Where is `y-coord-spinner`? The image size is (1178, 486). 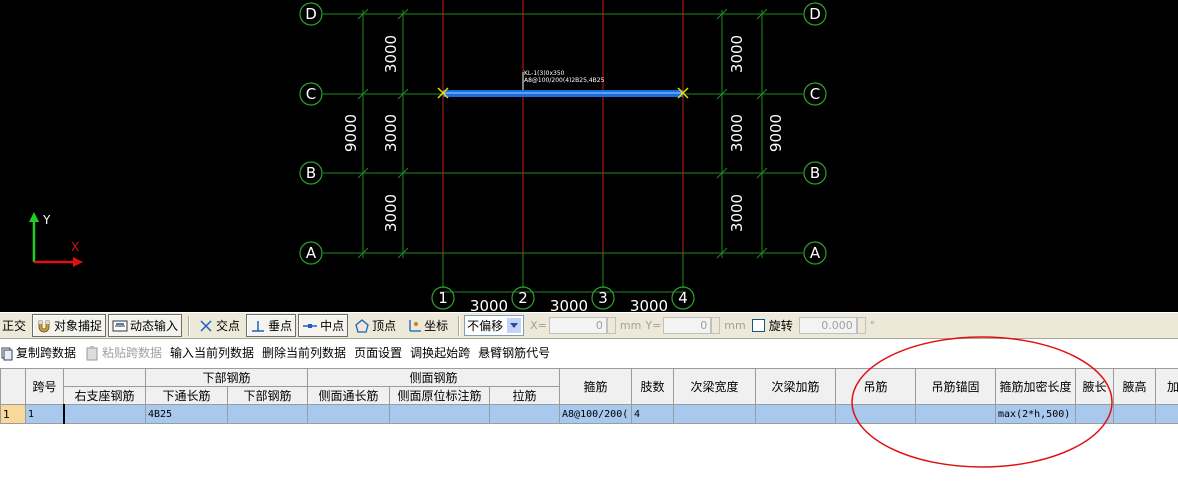 y-coord-spinner is located at coordinates (716, 325).